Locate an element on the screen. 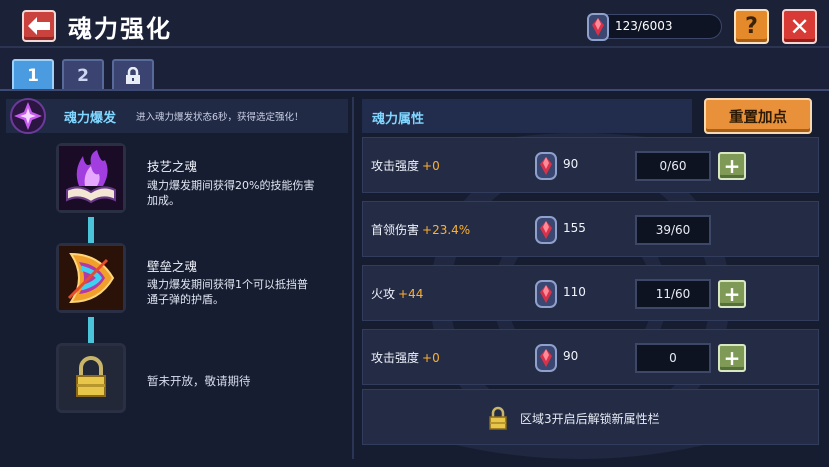 The width and height of the screenshot is (829, 467). tab-label: 1 is located at coordinates (33, 75).